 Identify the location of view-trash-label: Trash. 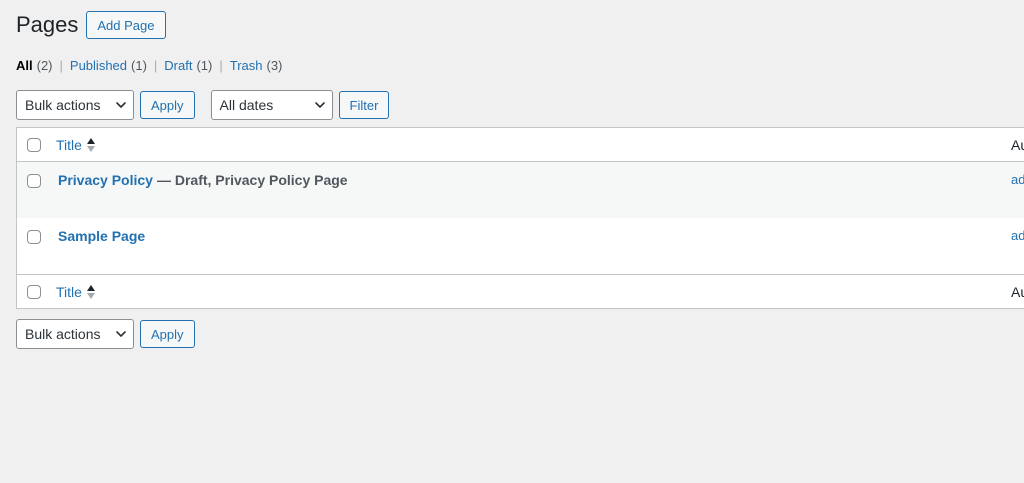
(246, 65).